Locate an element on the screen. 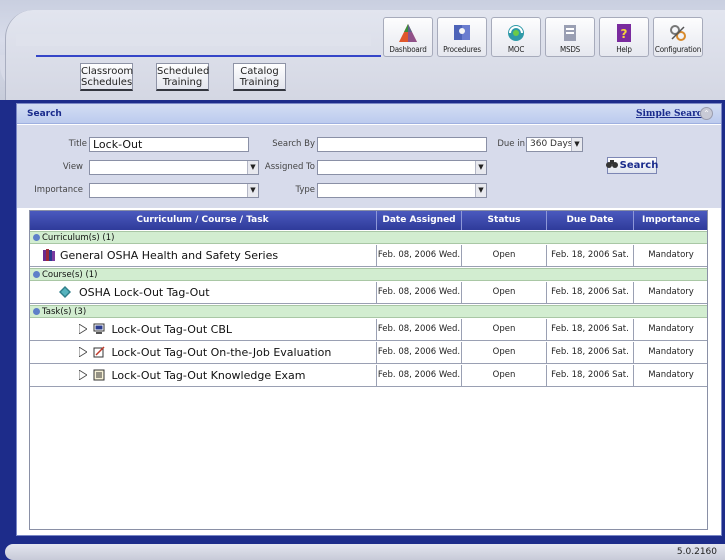 Image resolution: width=725 pixels, height=560 pixels. col-header-status: Status is located at coordinates (504, 220).